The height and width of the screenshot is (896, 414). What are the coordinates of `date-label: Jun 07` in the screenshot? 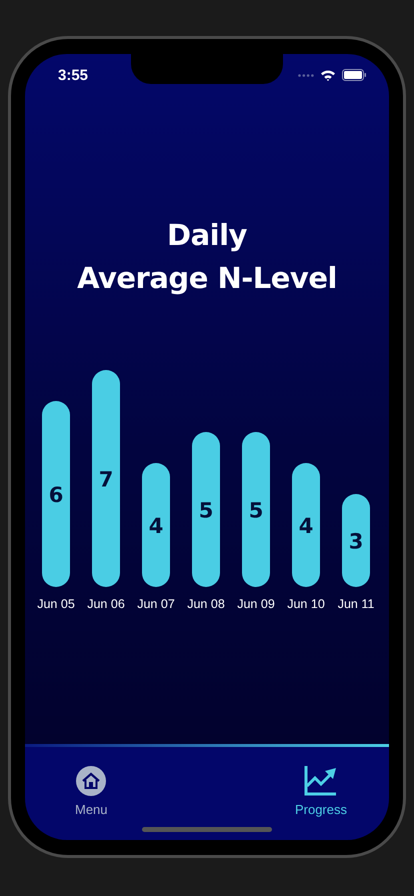 It's located at (156, 604).